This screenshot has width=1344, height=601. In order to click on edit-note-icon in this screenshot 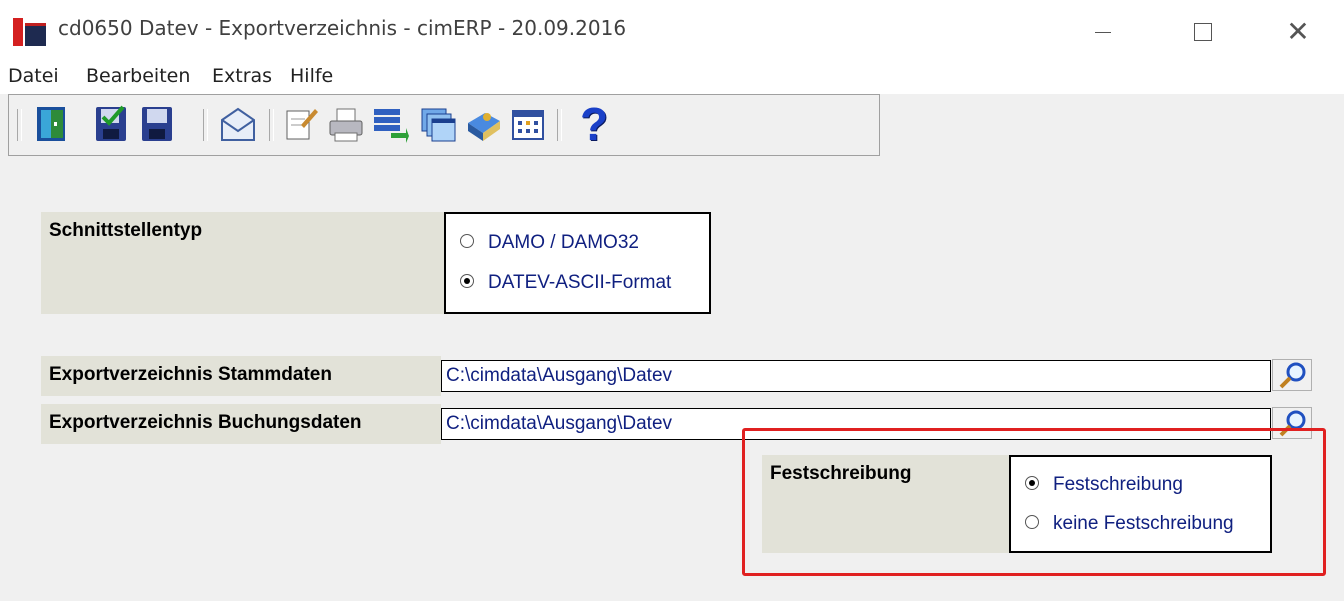, I will do `click(302, 124)`.